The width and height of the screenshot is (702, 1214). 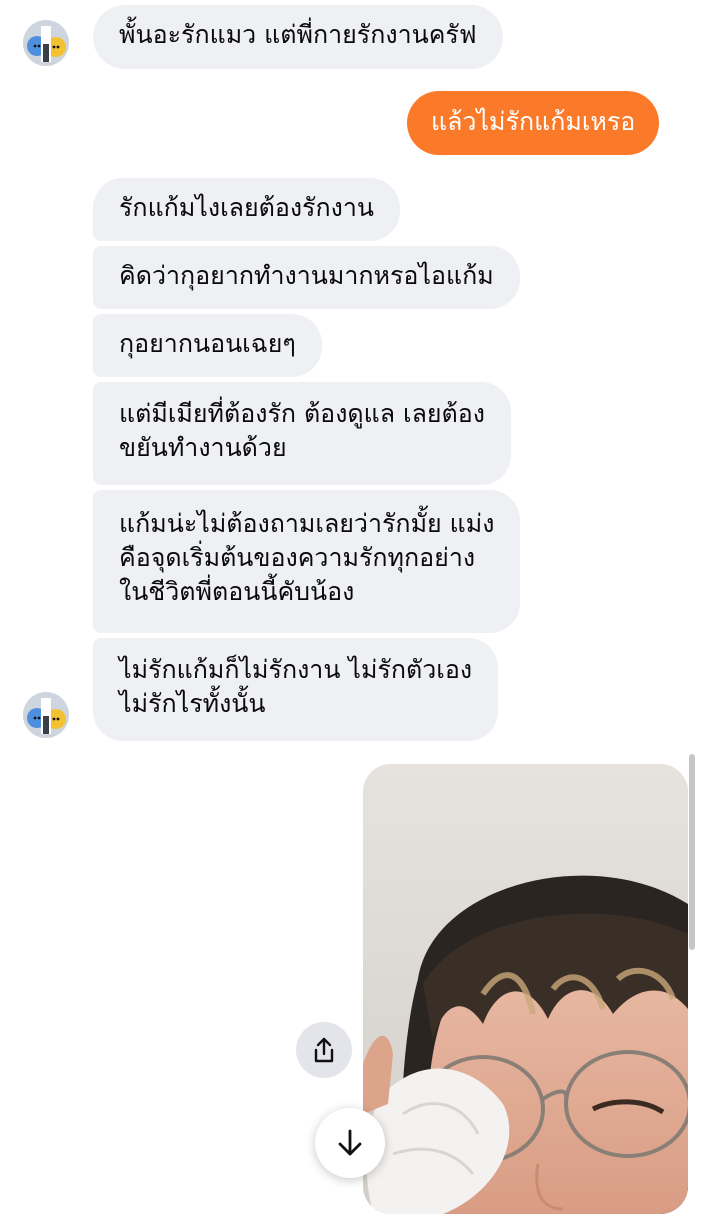 I want to click on message-text: กุอยากนอนเฉยๆ, so click(x=207, y=343).